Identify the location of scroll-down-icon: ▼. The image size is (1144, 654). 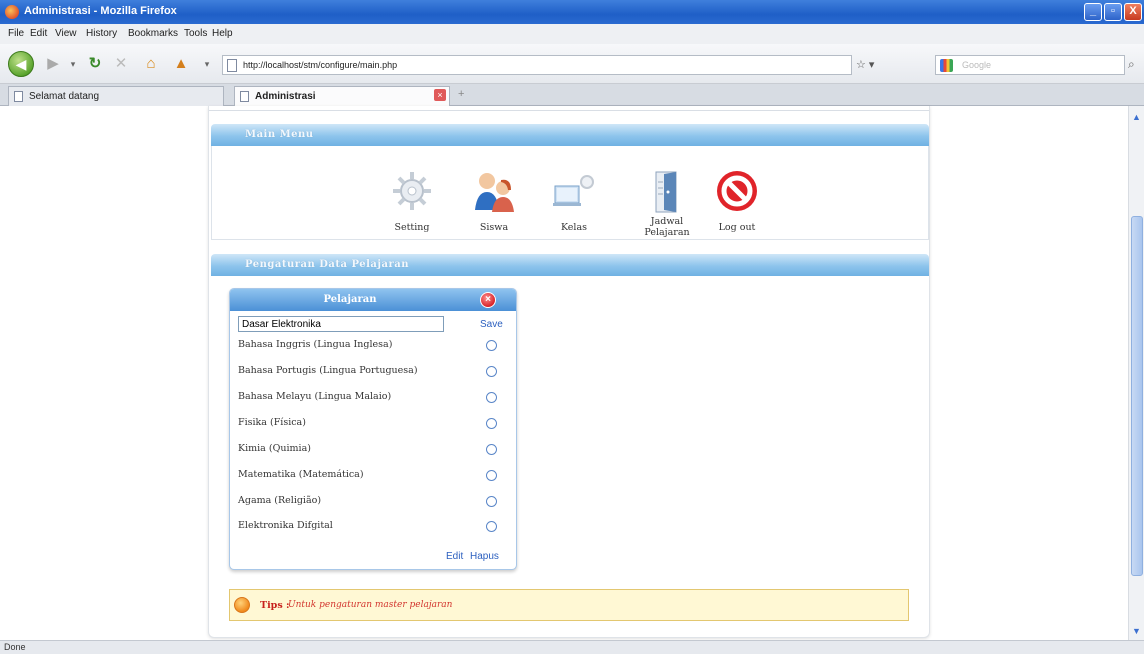
(1136, 631).